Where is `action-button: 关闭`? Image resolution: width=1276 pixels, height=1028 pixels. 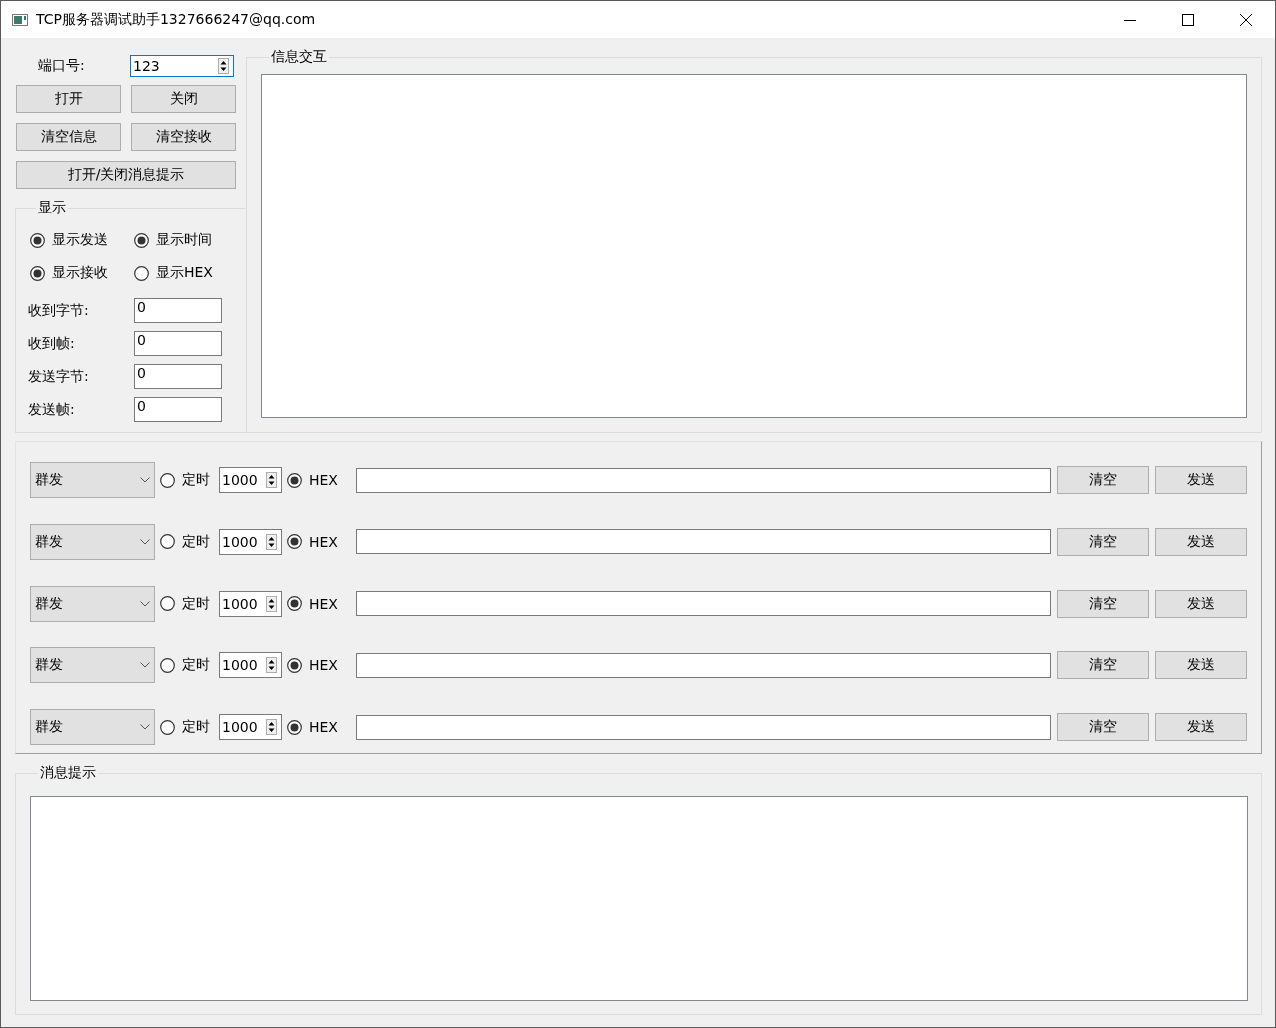
action-button: 关闭 is located at coordinates (183, 99).